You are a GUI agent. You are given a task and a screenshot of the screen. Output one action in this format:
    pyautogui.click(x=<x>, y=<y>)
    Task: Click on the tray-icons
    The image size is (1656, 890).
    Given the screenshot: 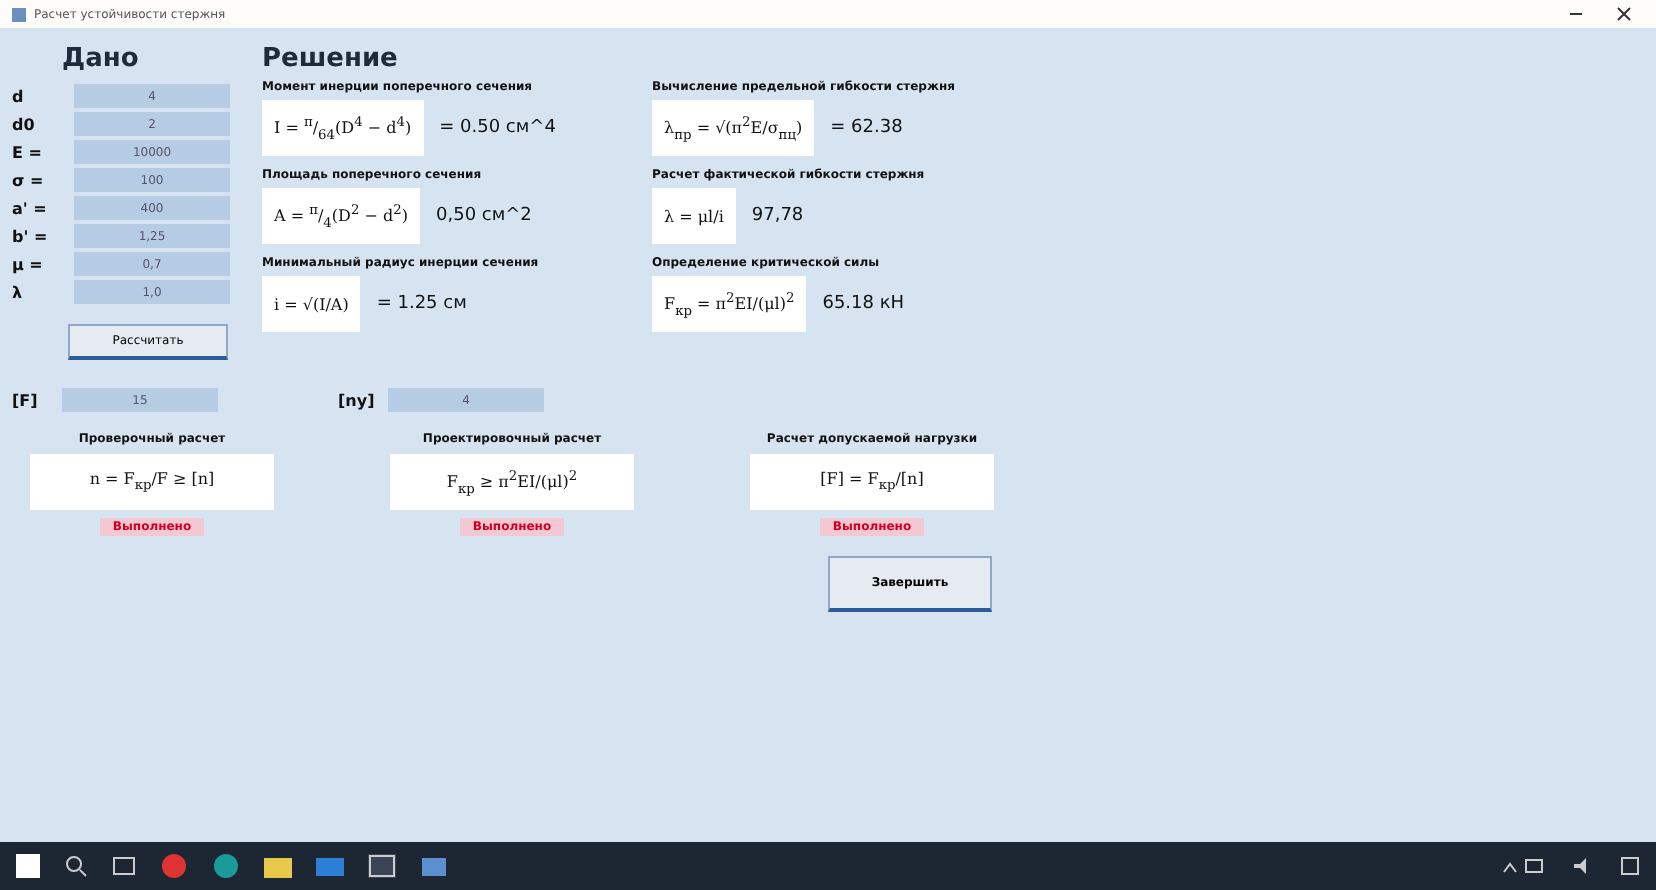 What is the action you would take?
    pyautogui.click(x=1524, y=866)
    